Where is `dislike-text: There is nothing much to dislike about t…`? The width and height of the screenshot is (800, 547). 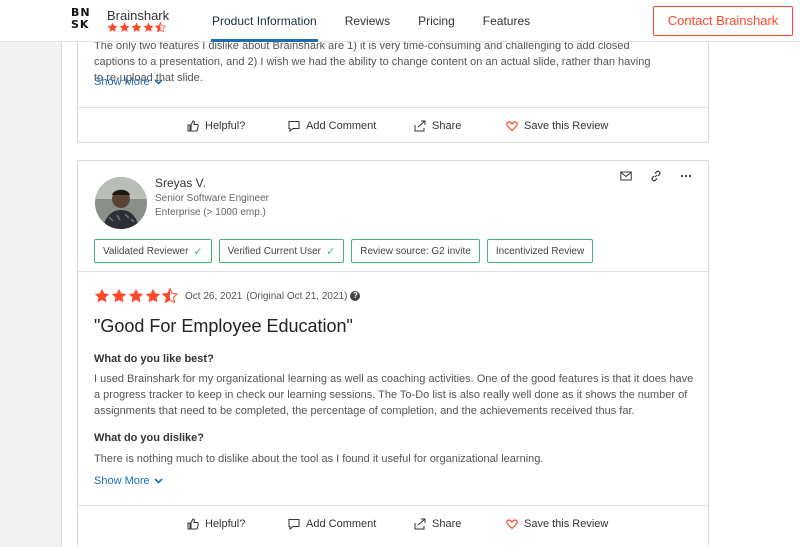
dislike-text: There is nothing much to dislike about t… is located at coordinates (319, 459).